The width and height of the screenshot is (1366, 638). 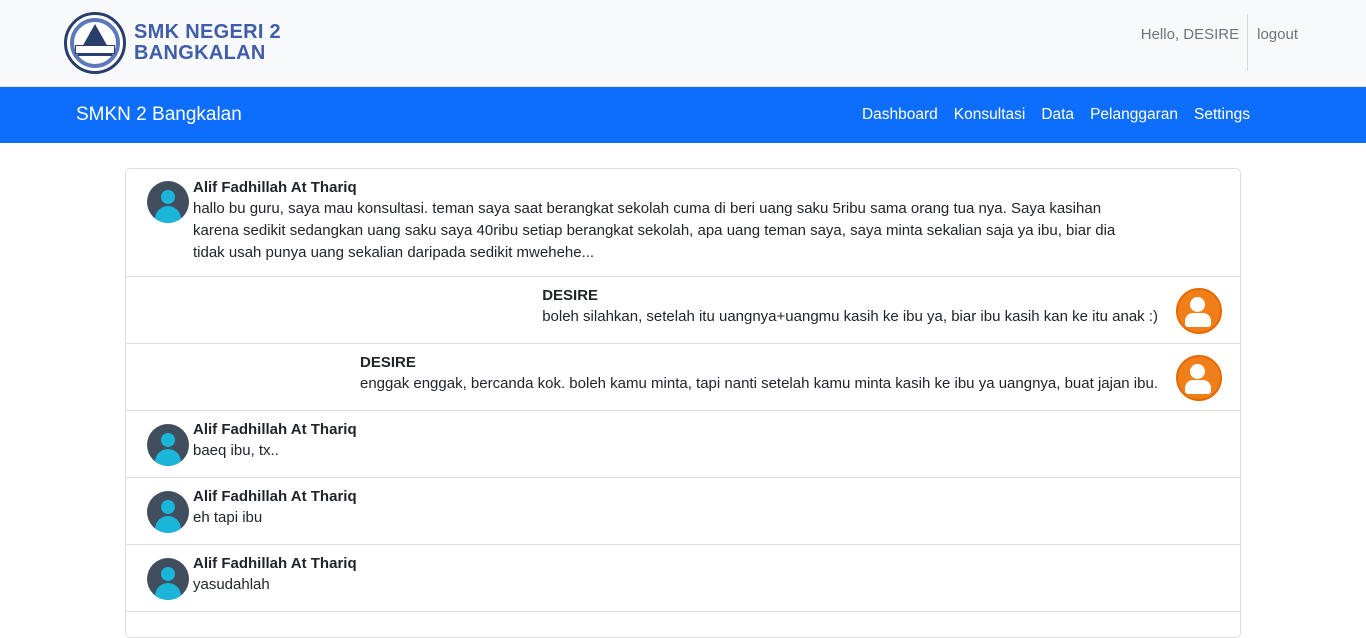 I want to click on nav-settings: Settings, so click(x=1222, y=115).